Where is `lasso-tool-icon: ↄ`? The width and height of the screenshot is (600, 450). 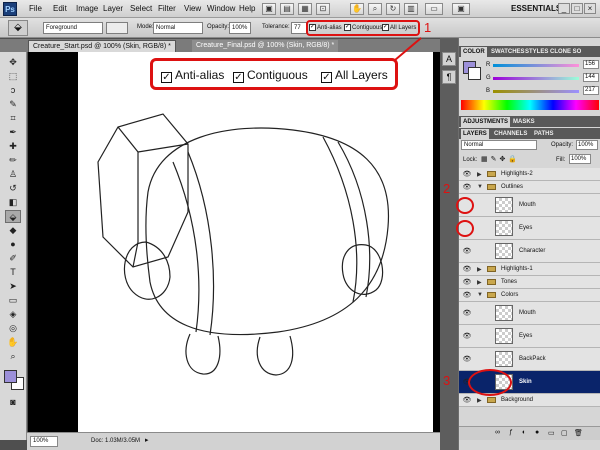 lasso-tool-icon: ↄ is located at coordinates (13, 90).